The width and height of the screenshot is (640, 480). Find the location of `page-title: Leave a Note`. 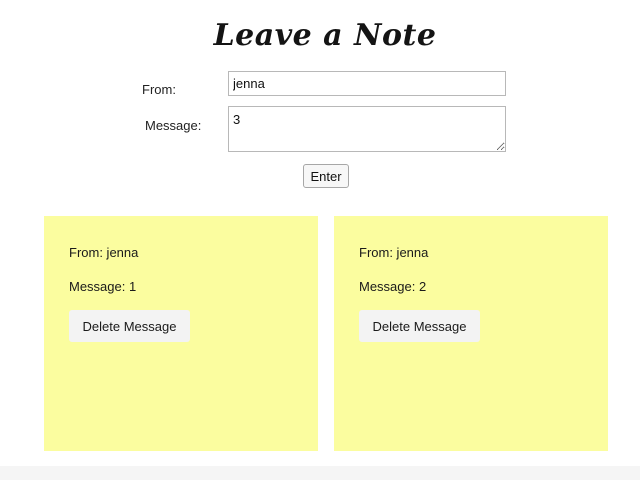

page-title: Leave a Note is located at coordinates (325, 35).